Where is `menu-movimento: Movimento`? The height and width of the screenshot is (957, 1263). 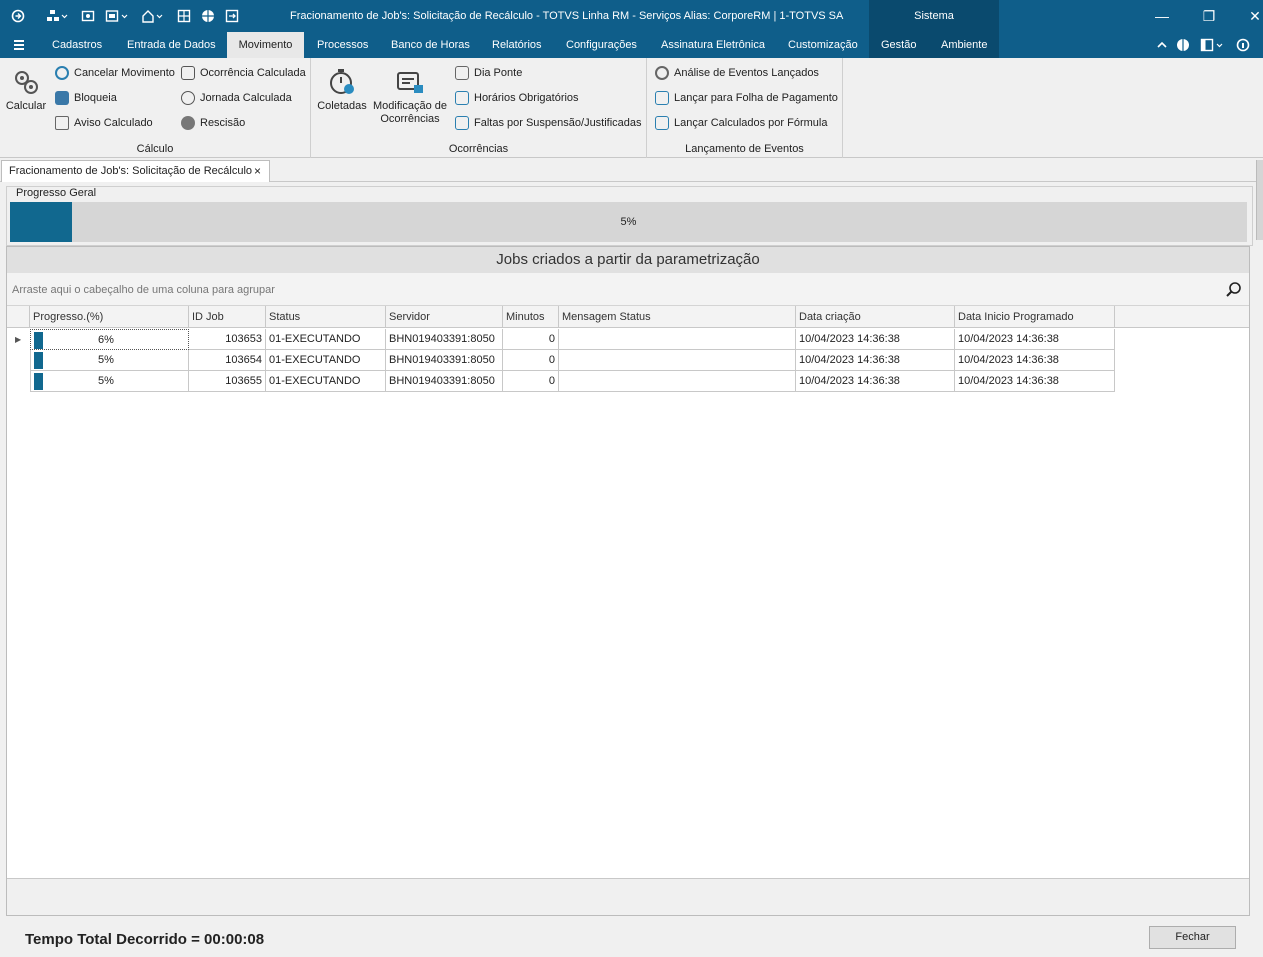 menu-movimento: Movimento is located at coordinates (265, 45).